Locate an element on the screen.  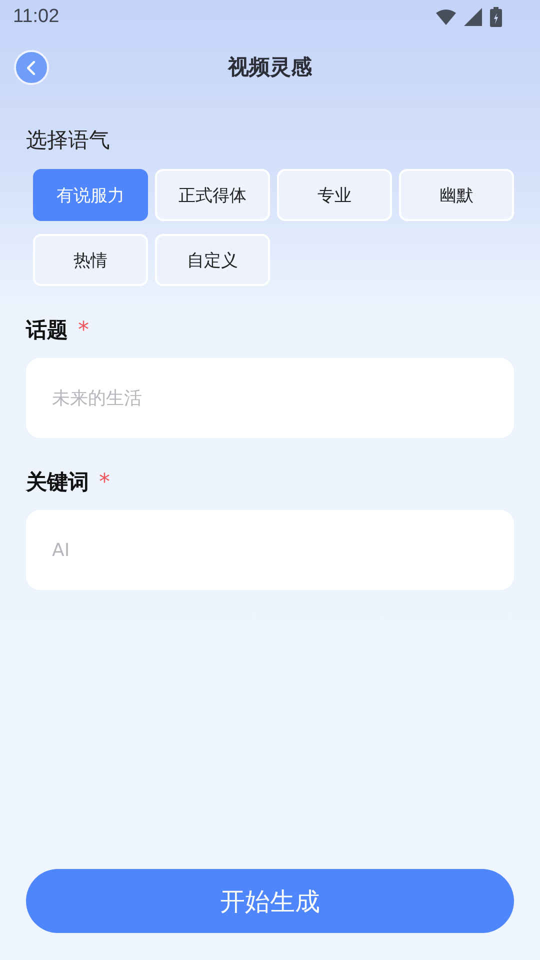
tone-chip: 正式得体 is located at coordinates (212, 195).